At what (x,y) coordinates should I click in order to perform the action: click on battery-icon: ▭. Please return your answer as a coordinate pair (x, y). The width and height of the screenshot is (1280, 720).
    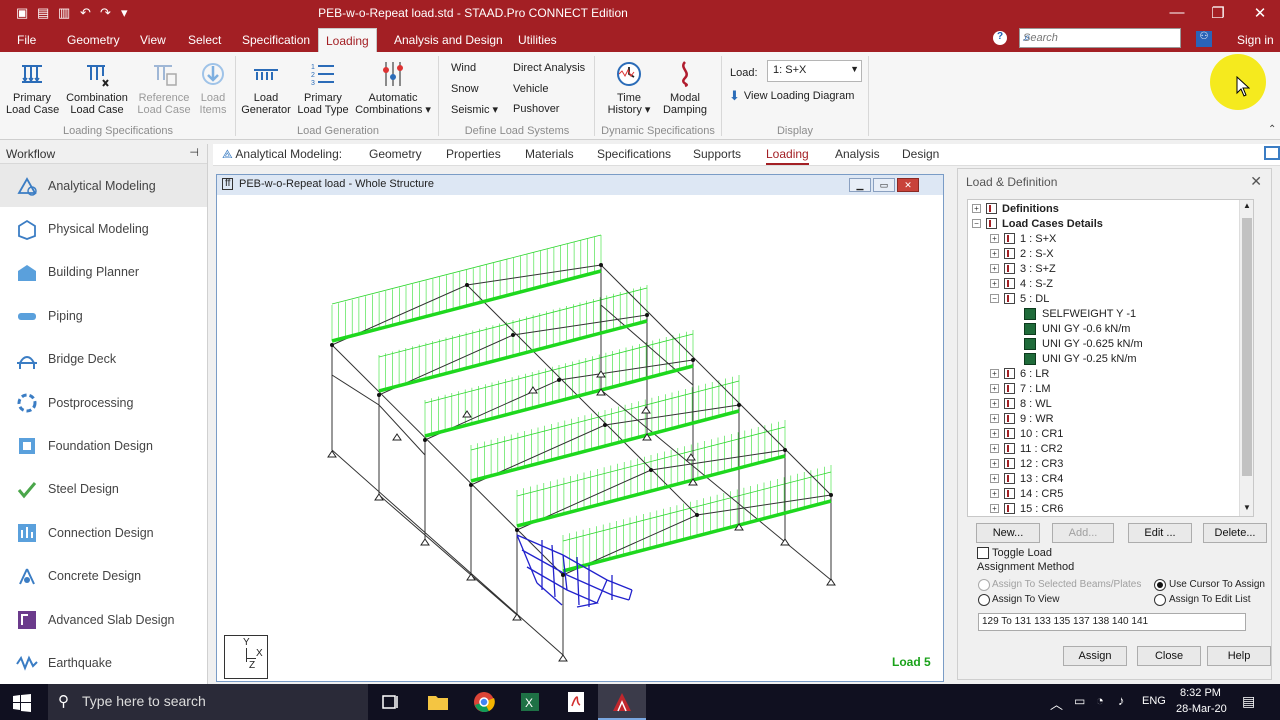
    Looking at the image, I should click on (1079, 701).